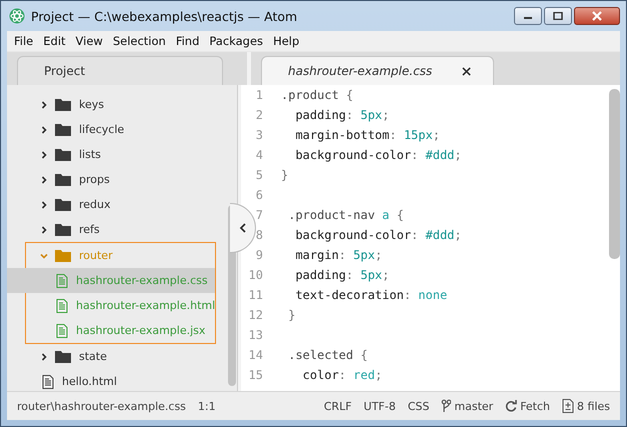 Image resolution: width=627 pixels, height=427 pixels. Describe the element at coordinates (242, 228) in the screenshot. I see `chevron-left-icon` at that location.